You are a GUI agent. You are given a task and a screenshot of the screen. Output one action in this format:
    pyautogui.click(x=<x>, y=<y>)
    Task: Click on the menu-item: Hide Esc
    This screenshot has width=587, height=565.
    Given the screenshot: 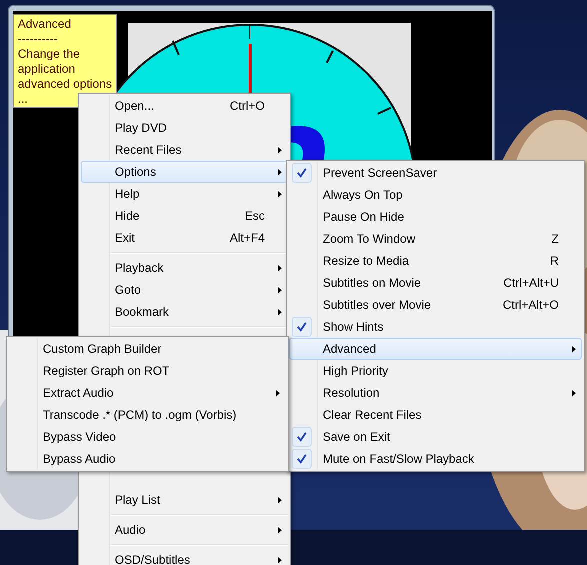 What is the action you would take?
    pyautogui.click(x=184, y=216)
    